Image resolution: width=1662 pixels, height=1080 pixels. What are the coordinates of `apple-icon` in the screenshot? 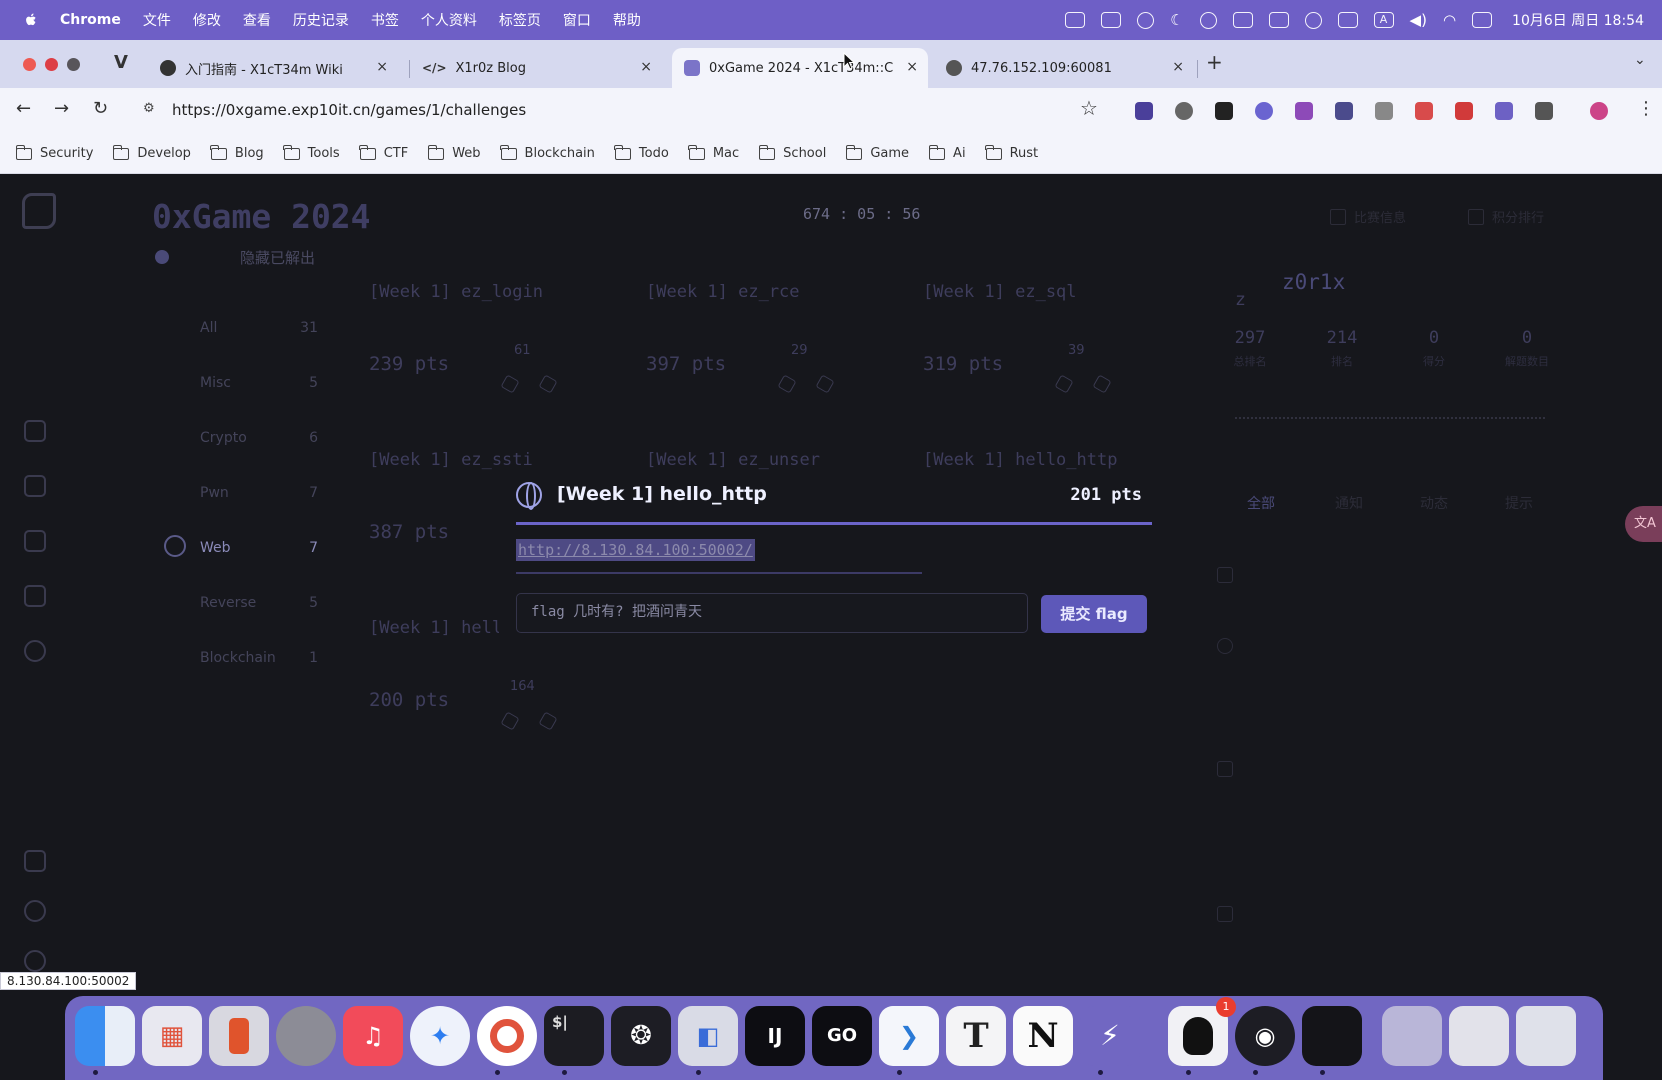 It's located at (31, 20).